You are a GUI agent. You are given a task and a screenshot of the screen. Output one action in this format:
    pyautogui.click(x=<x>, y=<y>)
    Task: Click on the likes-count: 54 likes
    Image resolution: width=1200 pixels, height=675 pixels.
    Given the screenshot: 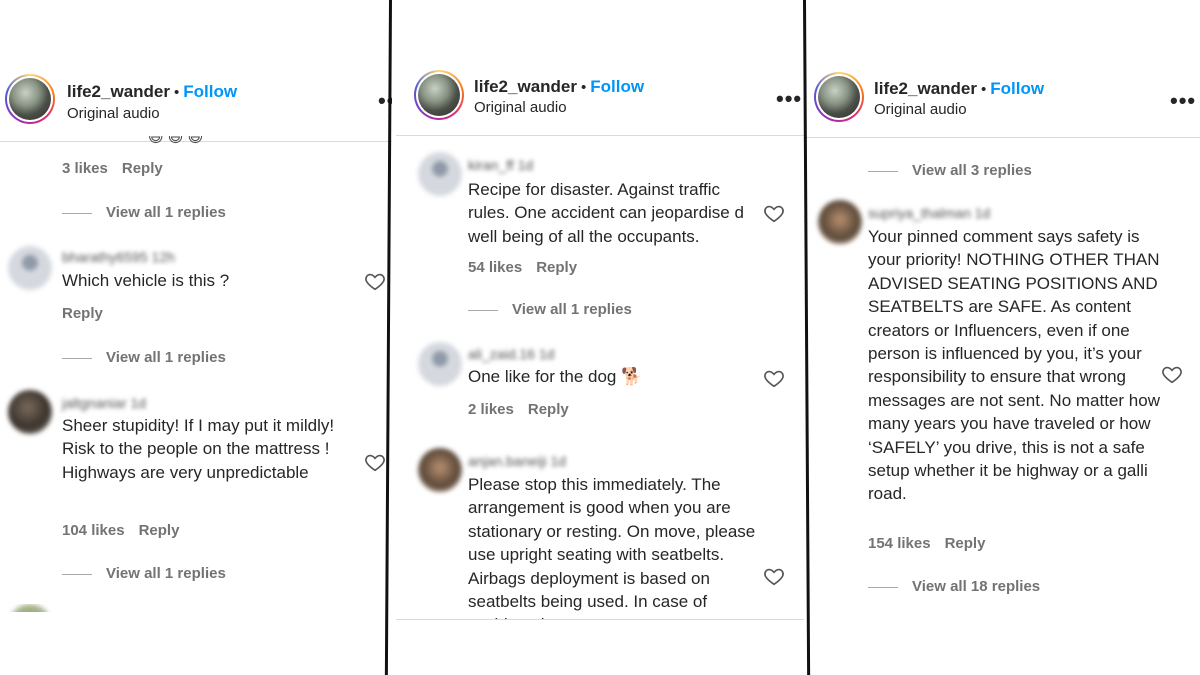 What is the action you would take?
    pyautogui.click(x=495, y=267)
    